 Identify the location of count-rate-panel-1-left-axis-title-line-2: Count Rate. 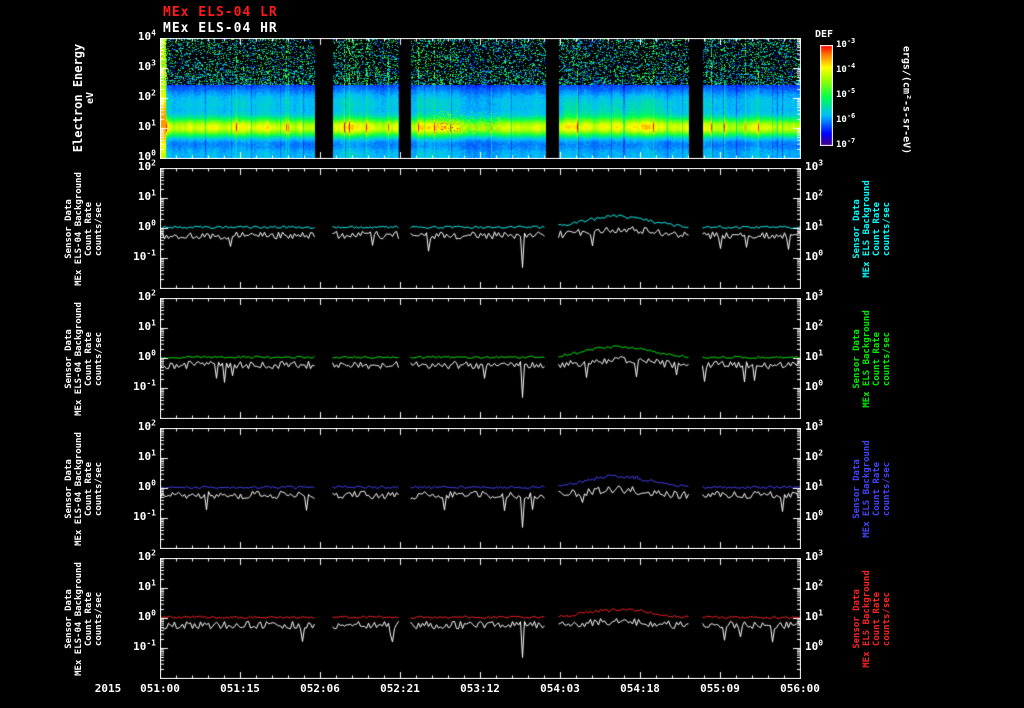
(89, 228).